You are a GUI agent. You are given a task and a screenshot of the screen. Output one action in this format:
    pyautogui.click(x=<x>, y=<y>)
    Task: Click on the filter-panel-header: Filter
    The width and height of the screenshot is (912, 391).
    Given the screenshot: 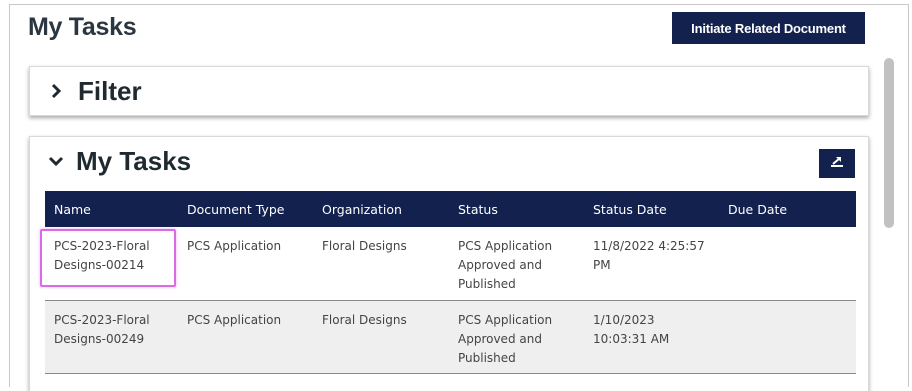 What is the action you would take?
    pyautogui.click(x=449, y=91)
    